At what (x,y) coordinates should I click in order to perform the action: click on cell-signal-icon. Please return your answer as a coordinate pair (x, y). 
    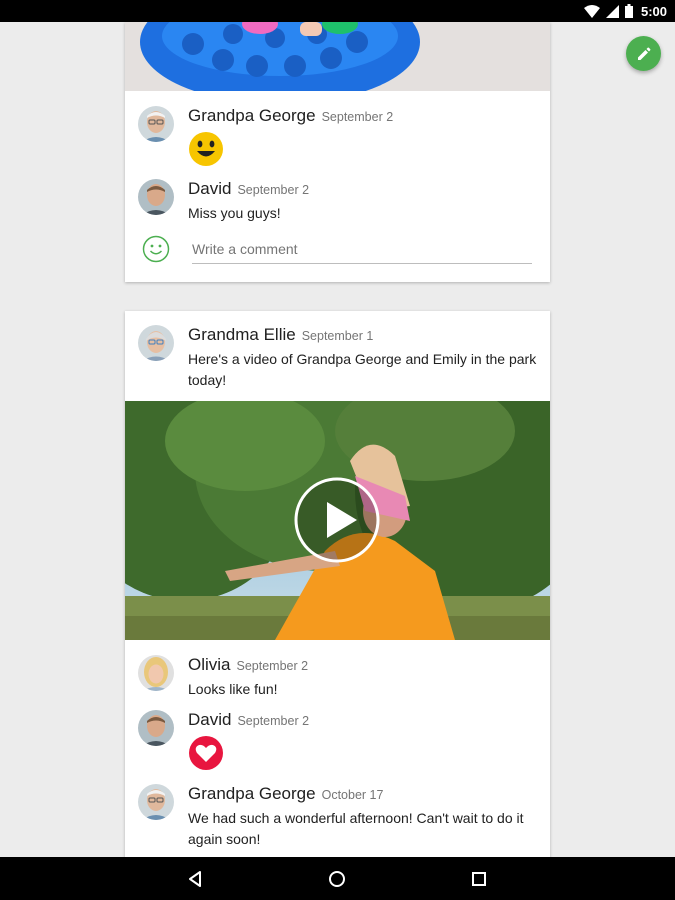
    Looking at the image, I should click on (612, 11).